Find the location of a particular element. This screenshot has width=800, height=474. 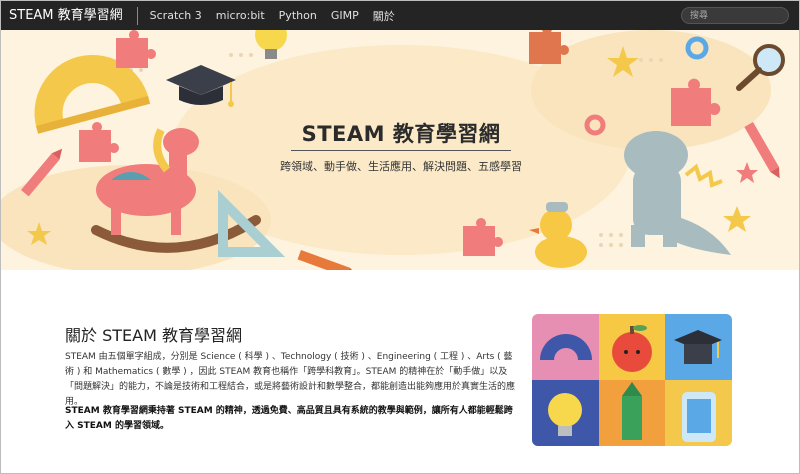

hero-title: STEAM 教育學習網 is located at coordinates (401, 134).